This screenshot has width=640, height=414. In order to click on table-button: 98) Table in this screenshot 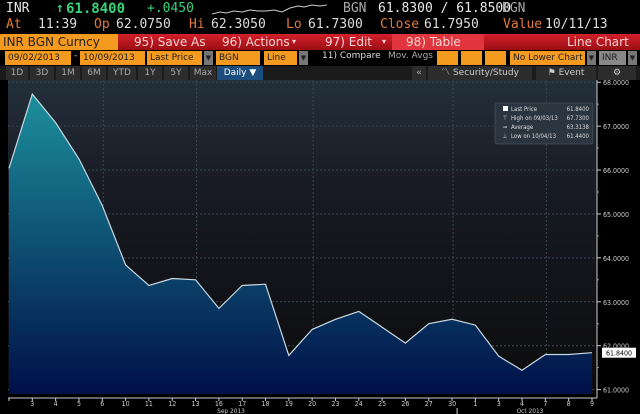, I will do `click(438, 42)`.